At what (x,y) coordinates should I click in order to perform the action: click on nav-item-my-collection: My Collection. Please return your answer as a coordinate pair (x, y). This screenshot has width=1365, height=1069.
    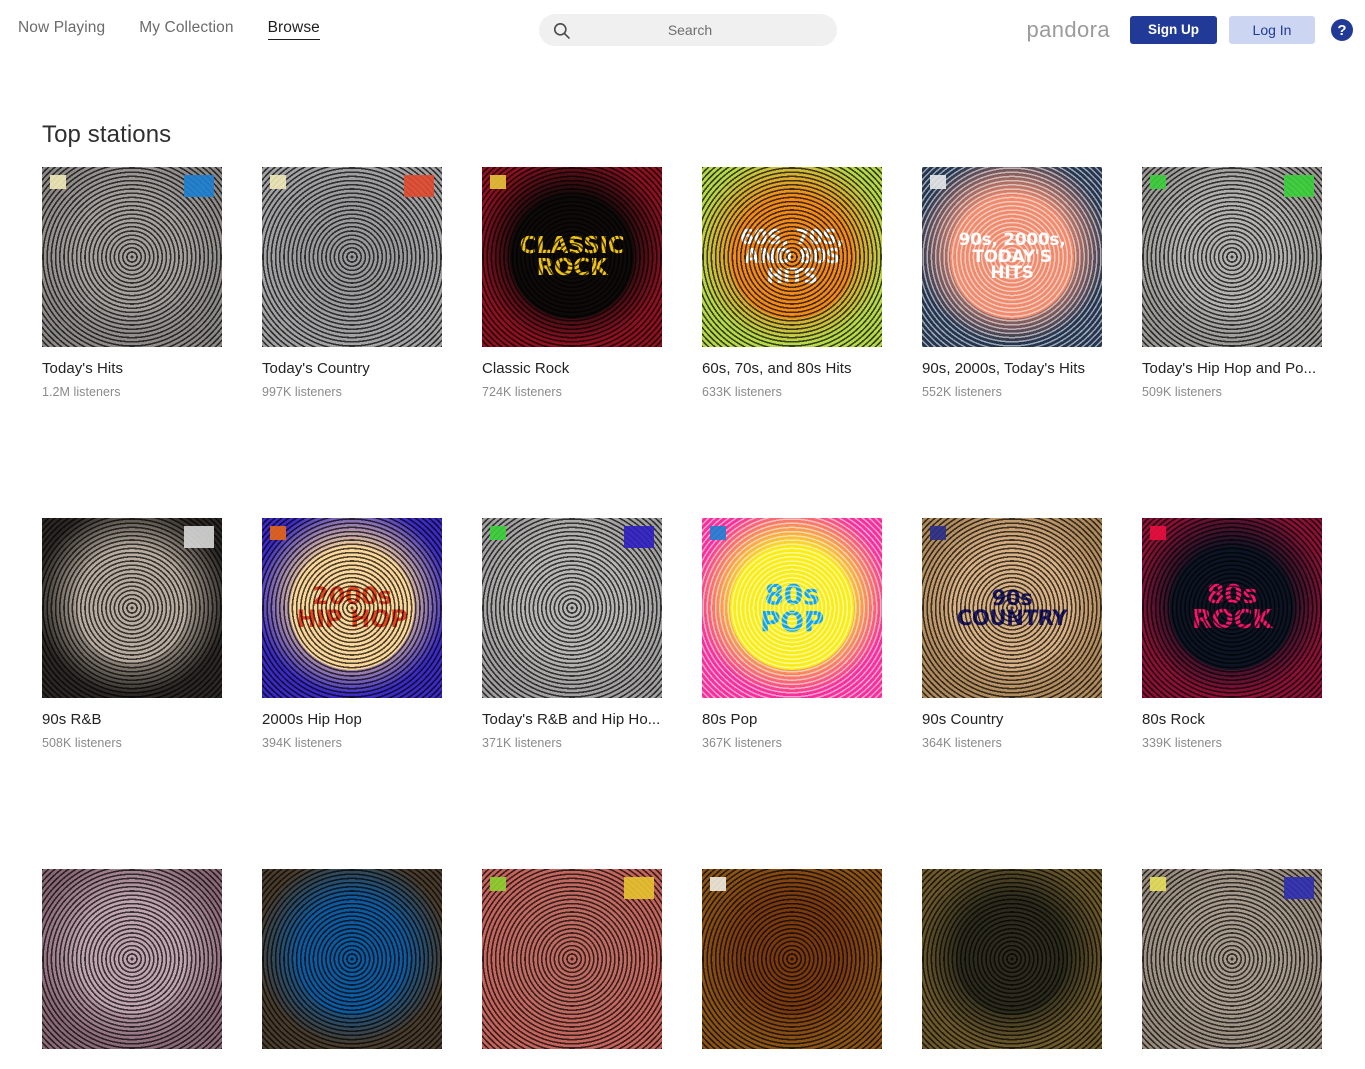
    Looking at the image, I should click on (186, 30).